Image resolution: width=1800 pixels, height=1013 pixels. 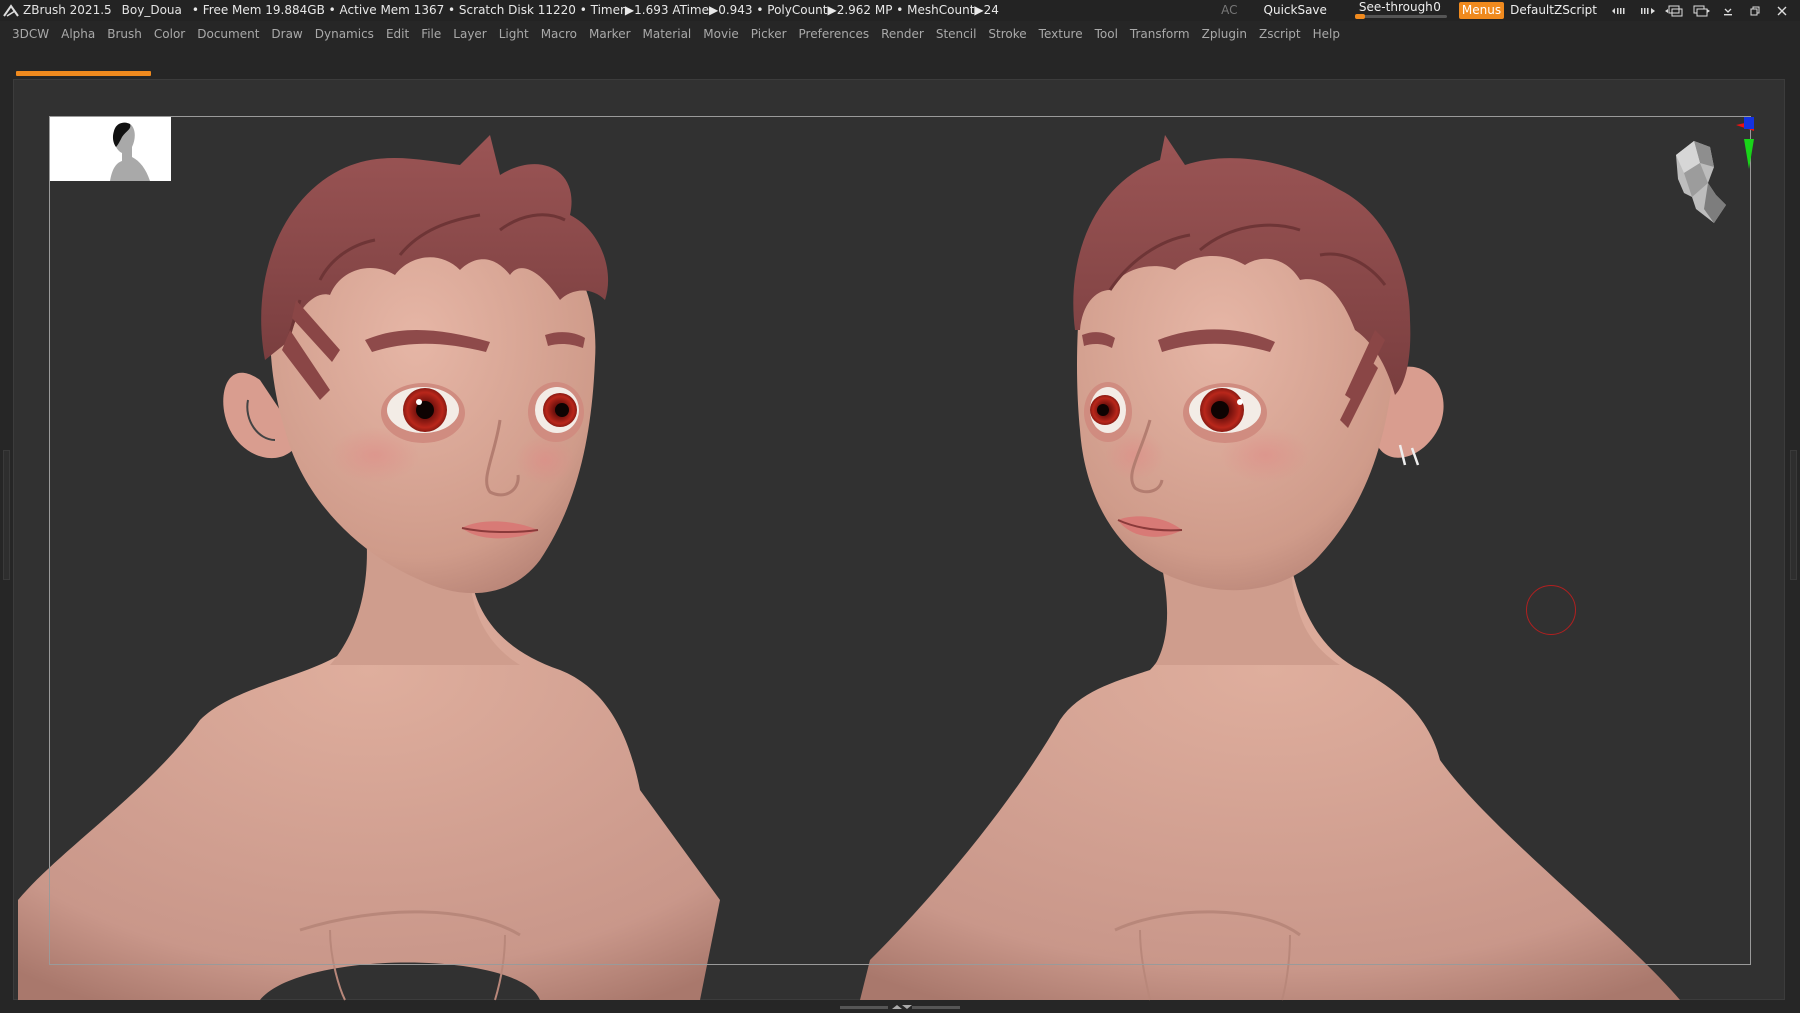 What do you see at coordinates (900, 1007) in the screenshot?
I see `bottom-tray-handle` at bounding box center [900, 1007].